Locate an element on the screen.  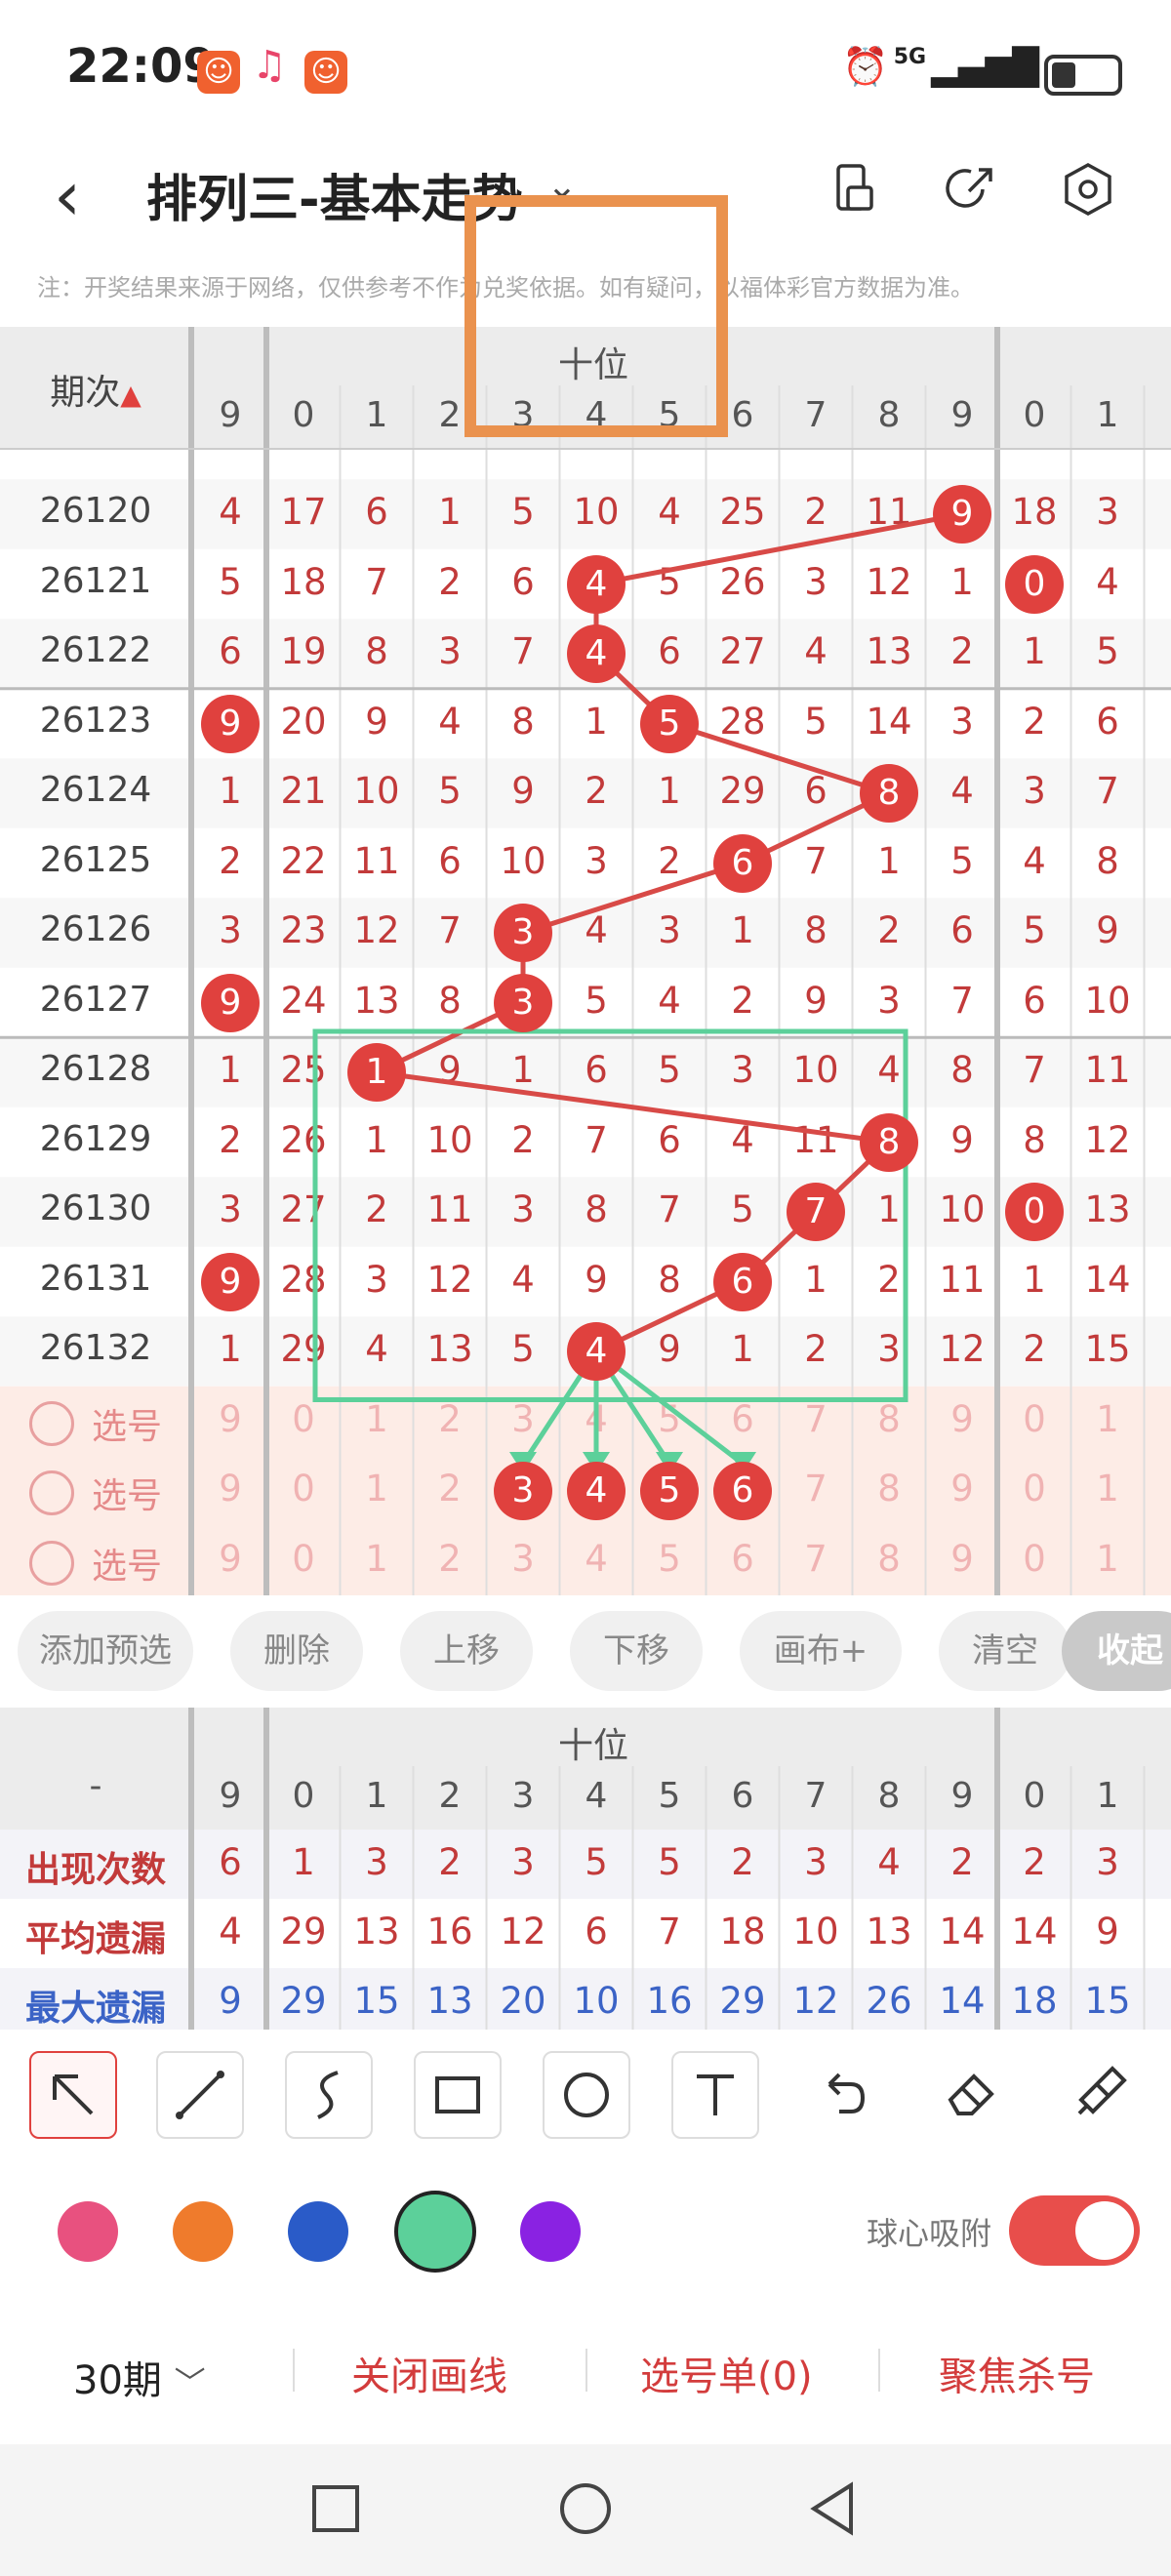
text-icon is located at coordinates (715, 2094).